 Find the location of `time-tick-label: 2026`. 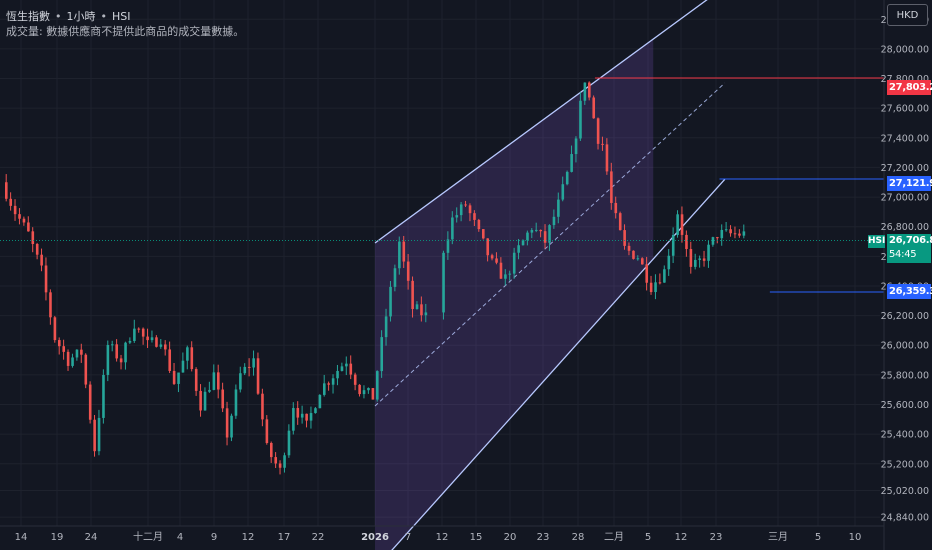

time-tick-label: 2026 is located at coordinates (375, 537).